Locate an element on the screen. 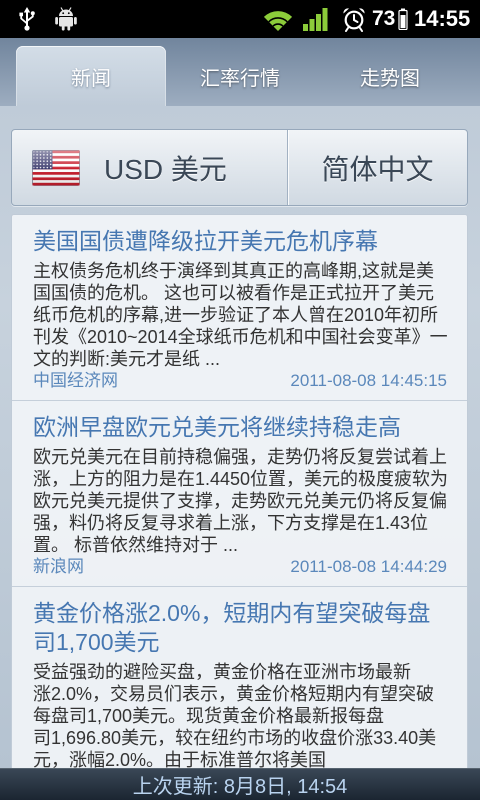  news-summary-line: 强，料仍将反复寻求着上涨，下方支撑是在1.43位 is located at coordinates (231, 523).